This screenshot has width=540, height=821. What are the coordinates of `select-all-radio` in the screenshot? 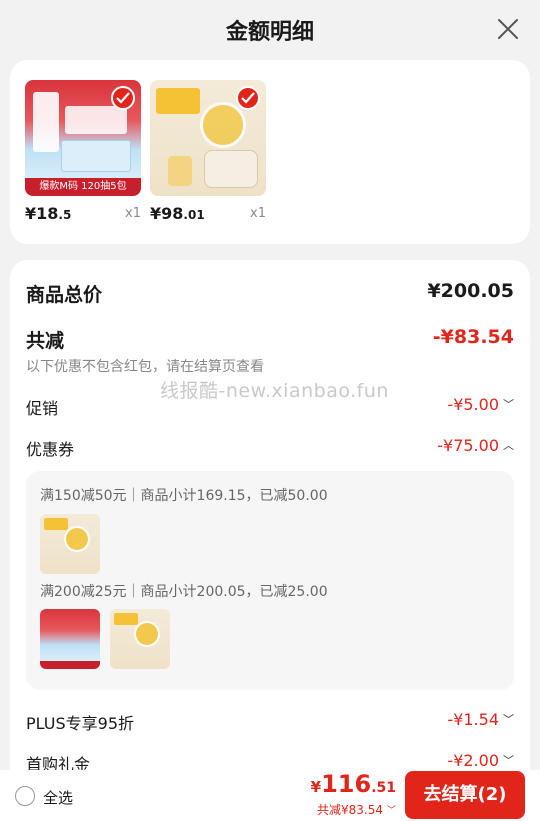 It's located at (25, 796).